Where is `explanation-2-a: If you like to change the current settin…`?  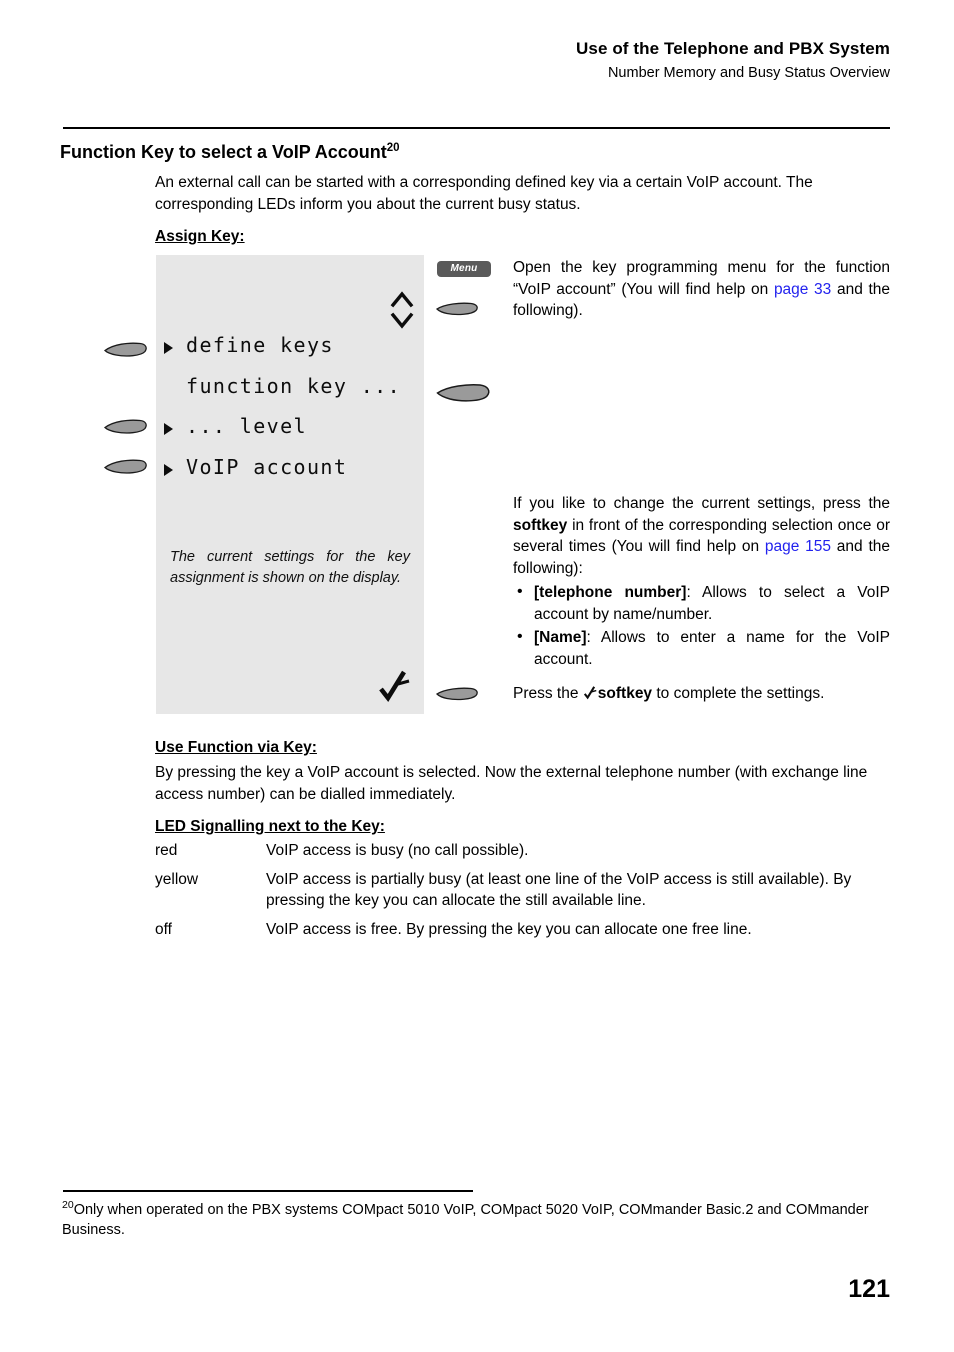
explanation-2-a: If you like to change the current settin… is located at coordinates (701, 503).